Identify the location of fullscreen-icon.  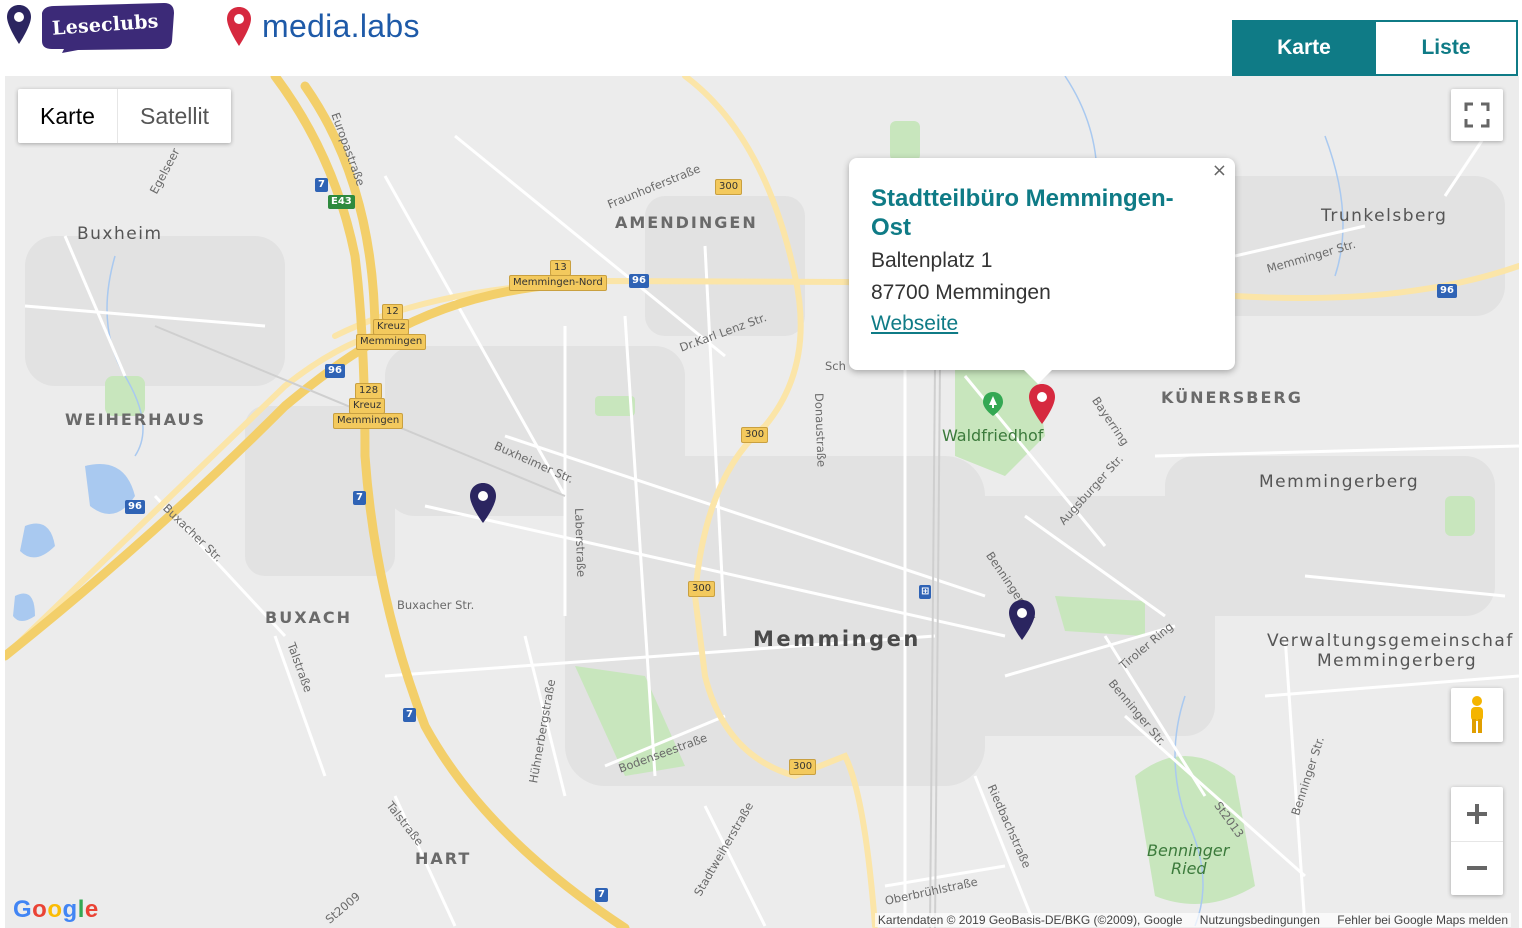
(1477, 115).